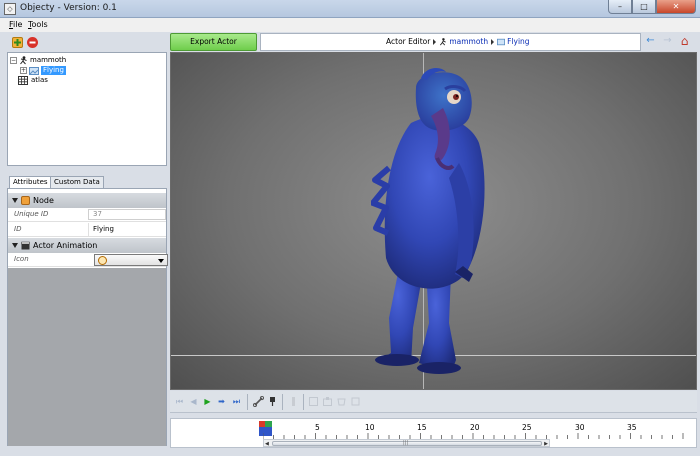  I want to click on tree-item-label: Flying, so click(53, 70).